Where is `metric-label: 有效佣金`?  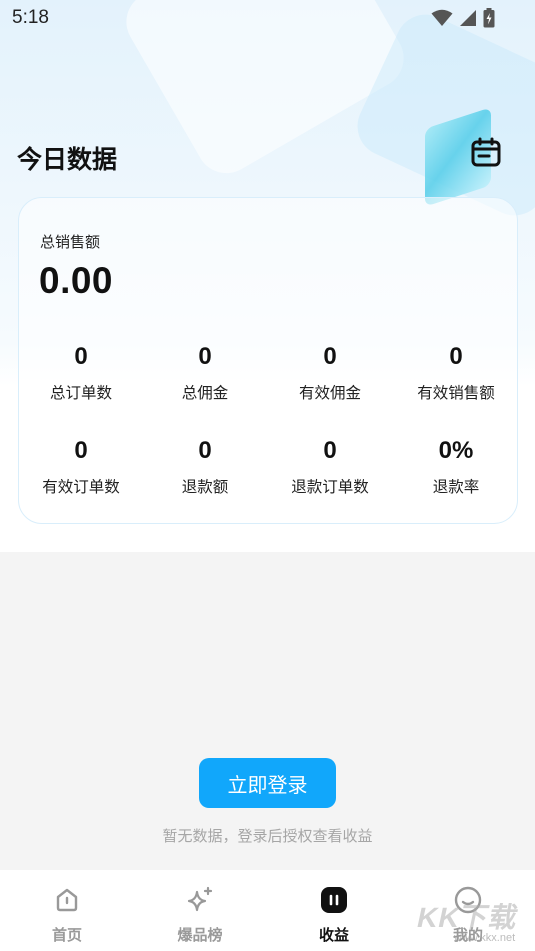
metric-label: 有效佣金 is located at coordinates (329, 393).